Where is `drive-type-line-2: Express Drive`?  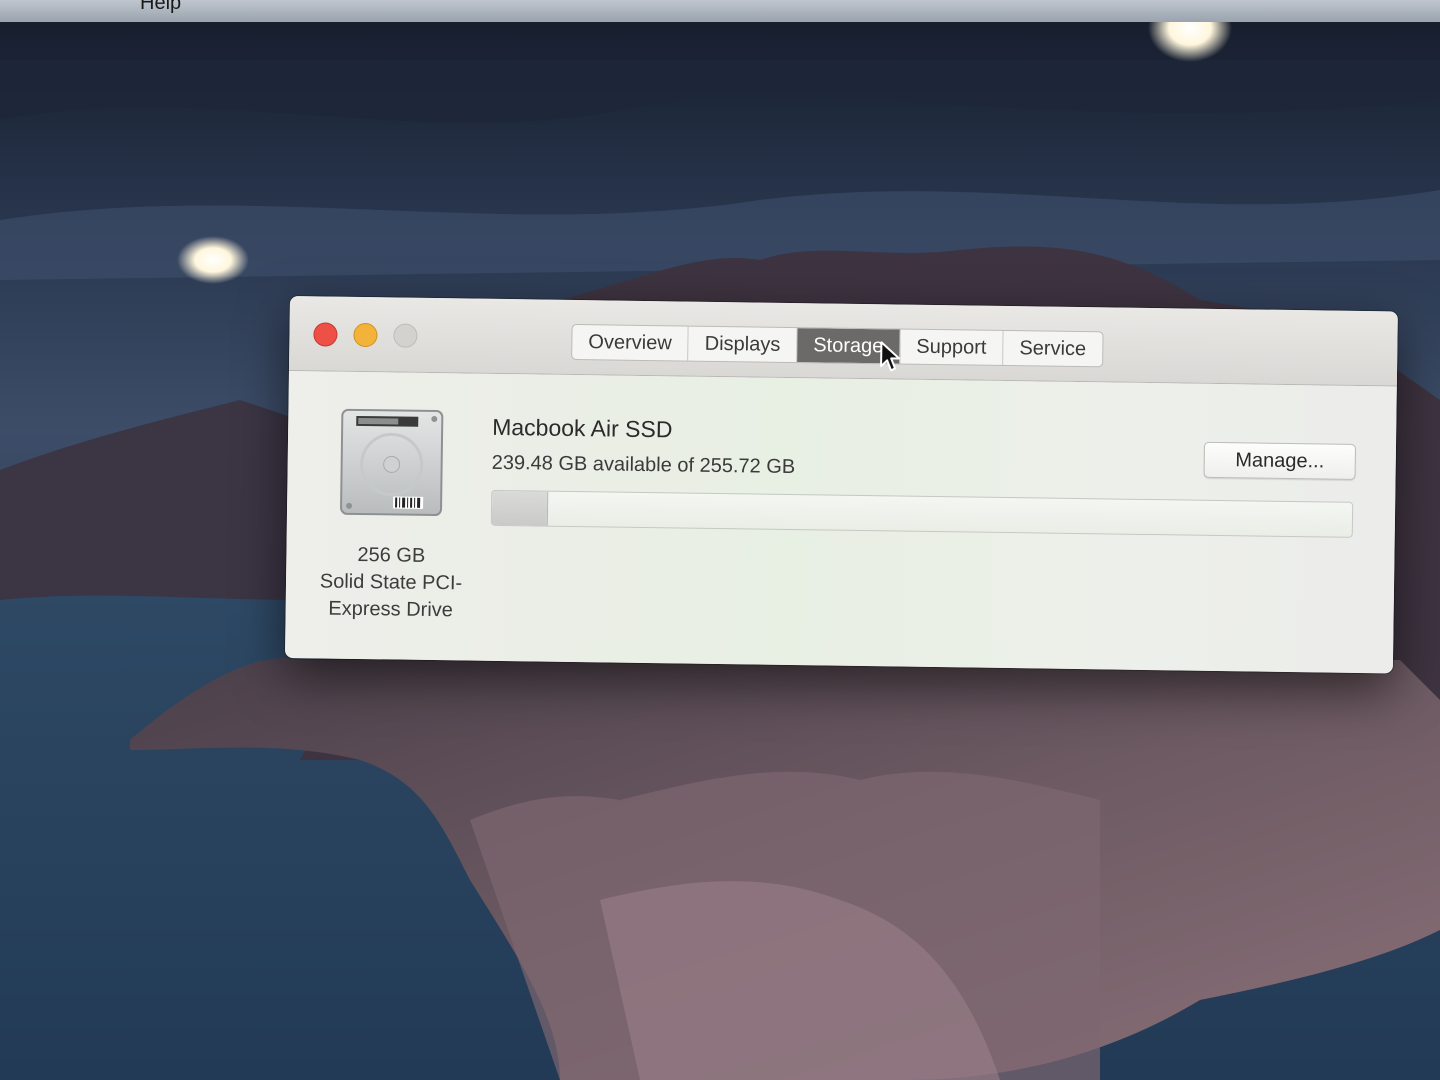 drive-type-line-2: Express Drive is located at coordinates (391, 609).